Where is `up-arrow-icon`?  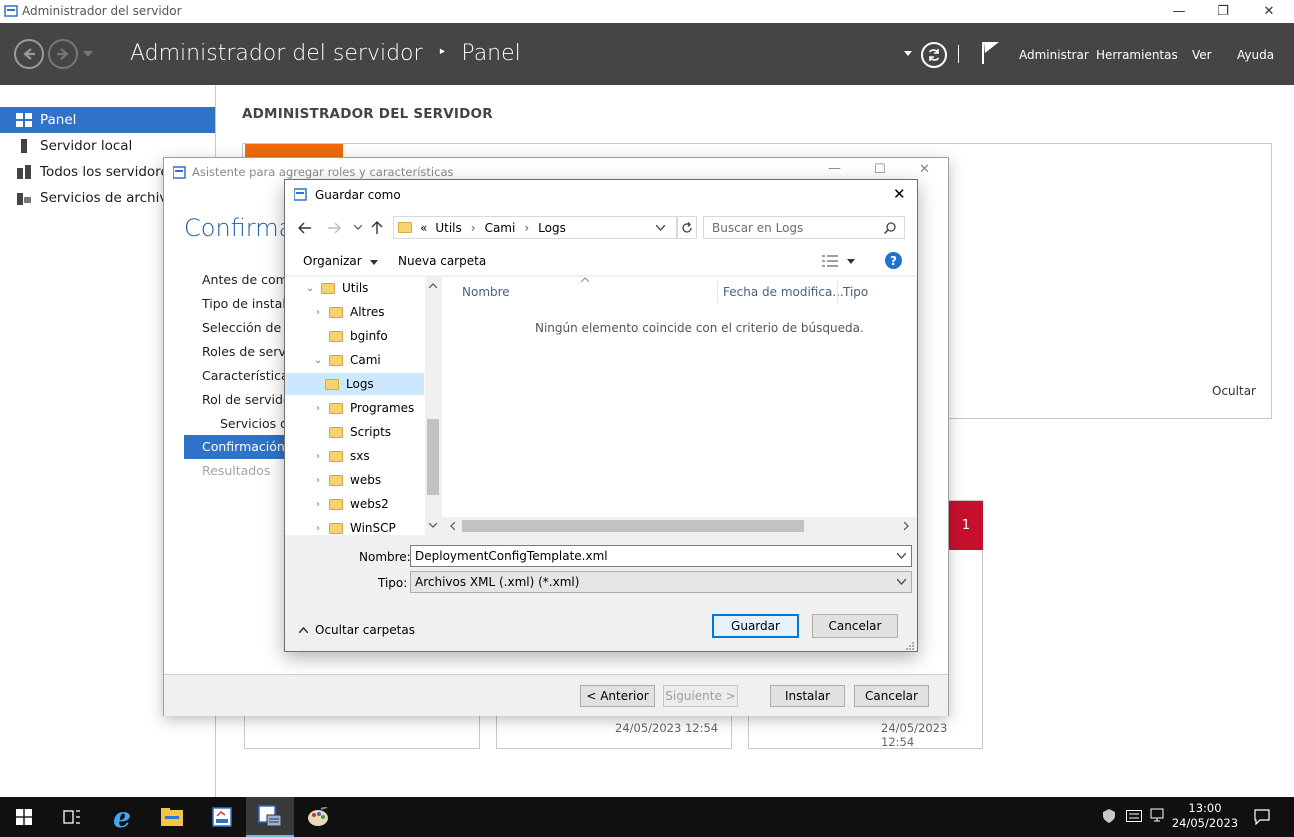
up-arrow-icon is located at coordinates (377, 228).